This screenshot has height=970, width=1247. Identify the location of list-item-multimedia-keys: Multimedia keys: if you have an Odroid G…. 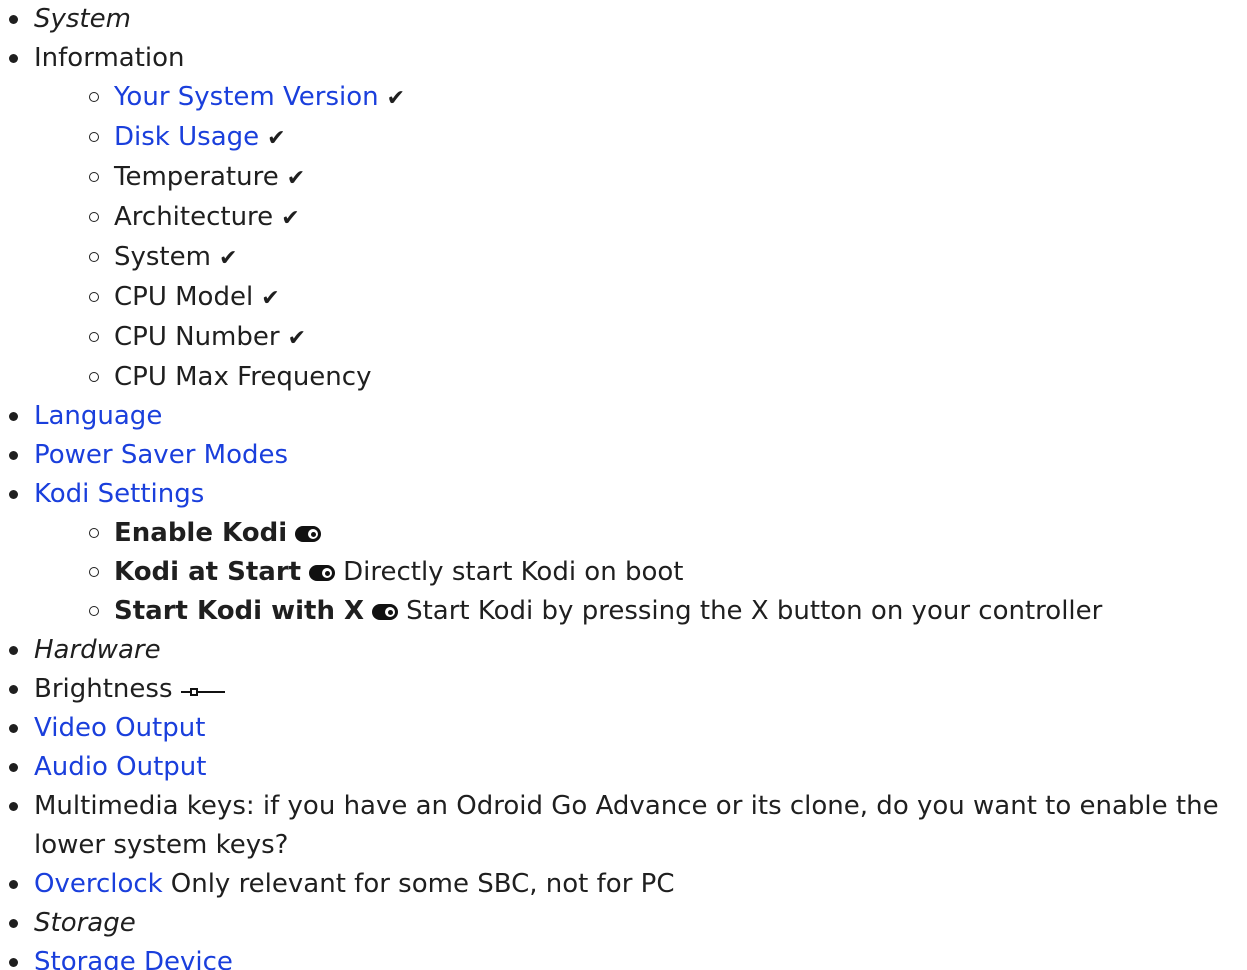
(612, 826).